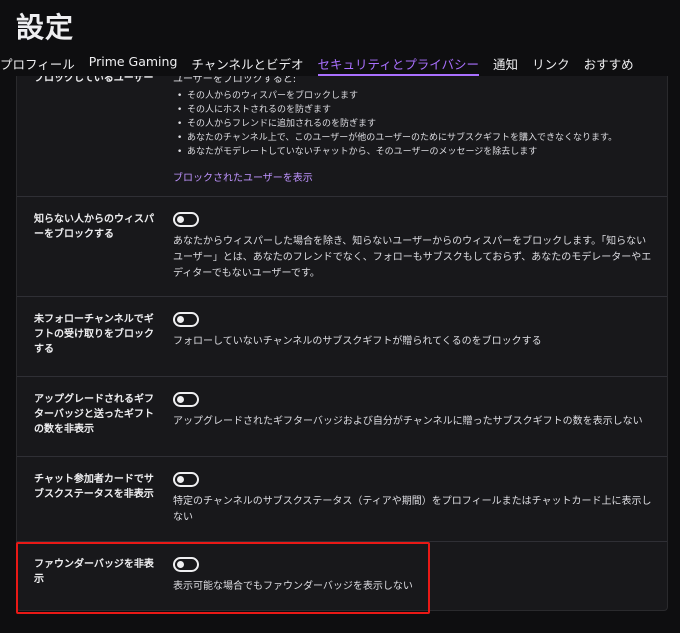 This screenshot has width=680, height=633. Describe the element at coordinates (413, 152) in the screenshot. I see `list-item: あなたがモデレートしていないチャットから、そのユーザーのメッセージを除去します` at that location.